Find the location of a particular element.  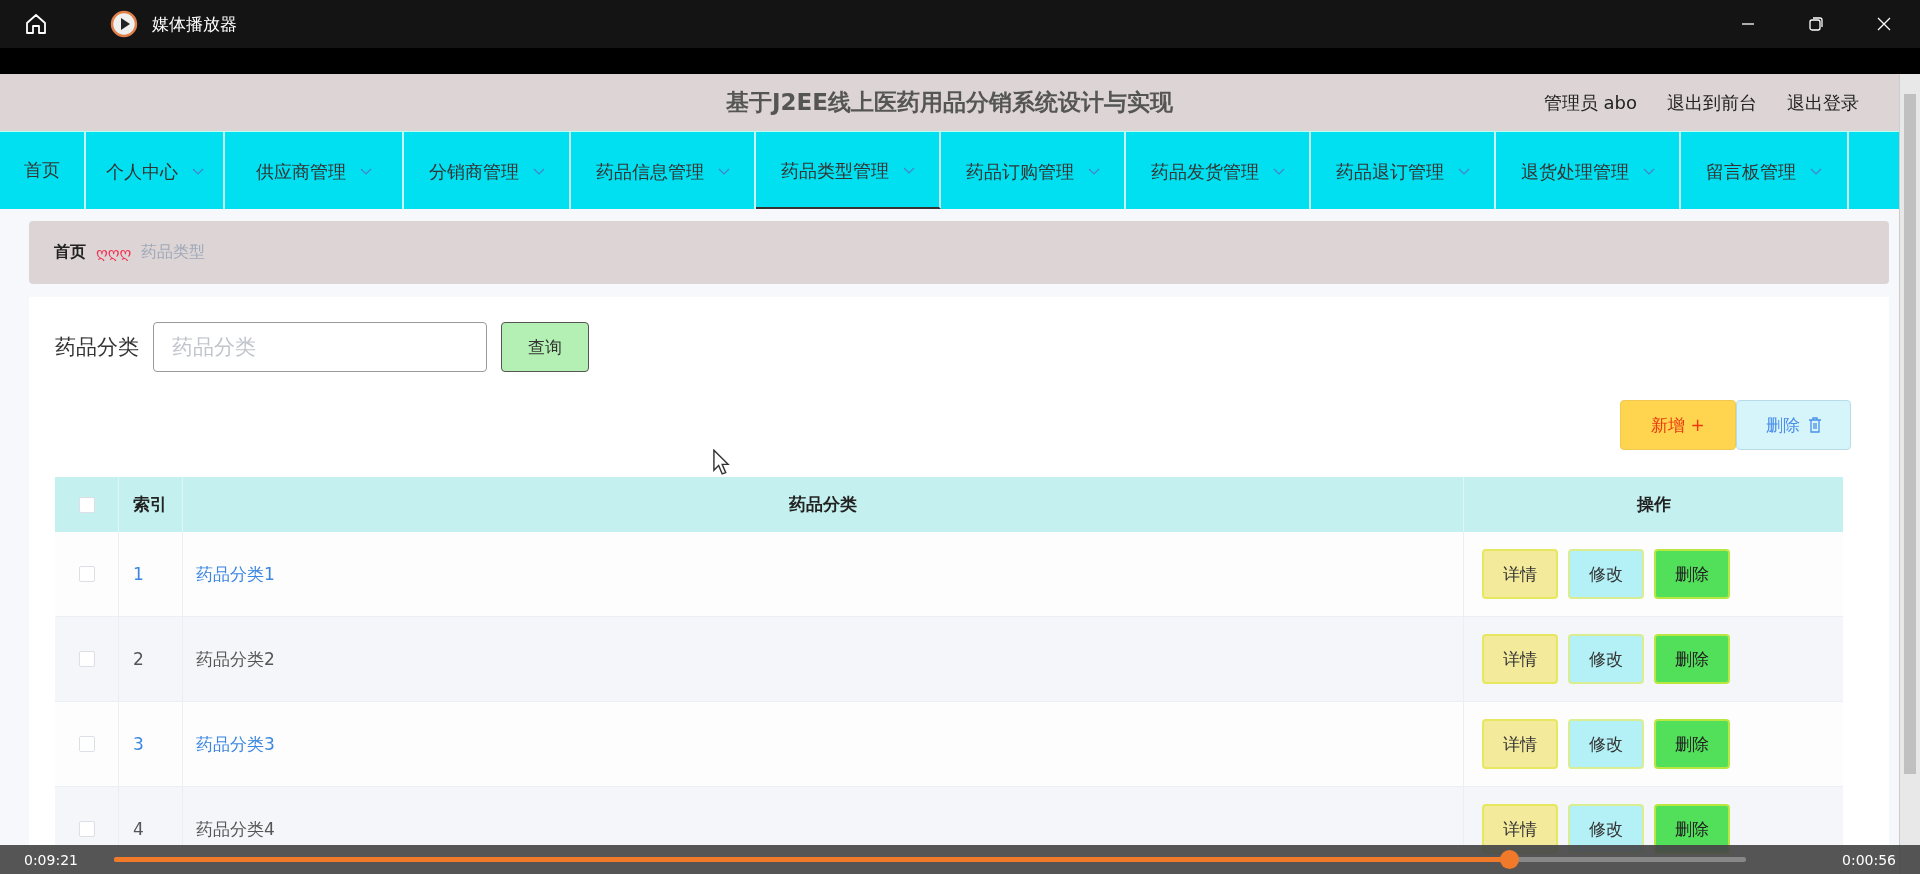

column-header: 操作 is located at coordinates (1653, 504).